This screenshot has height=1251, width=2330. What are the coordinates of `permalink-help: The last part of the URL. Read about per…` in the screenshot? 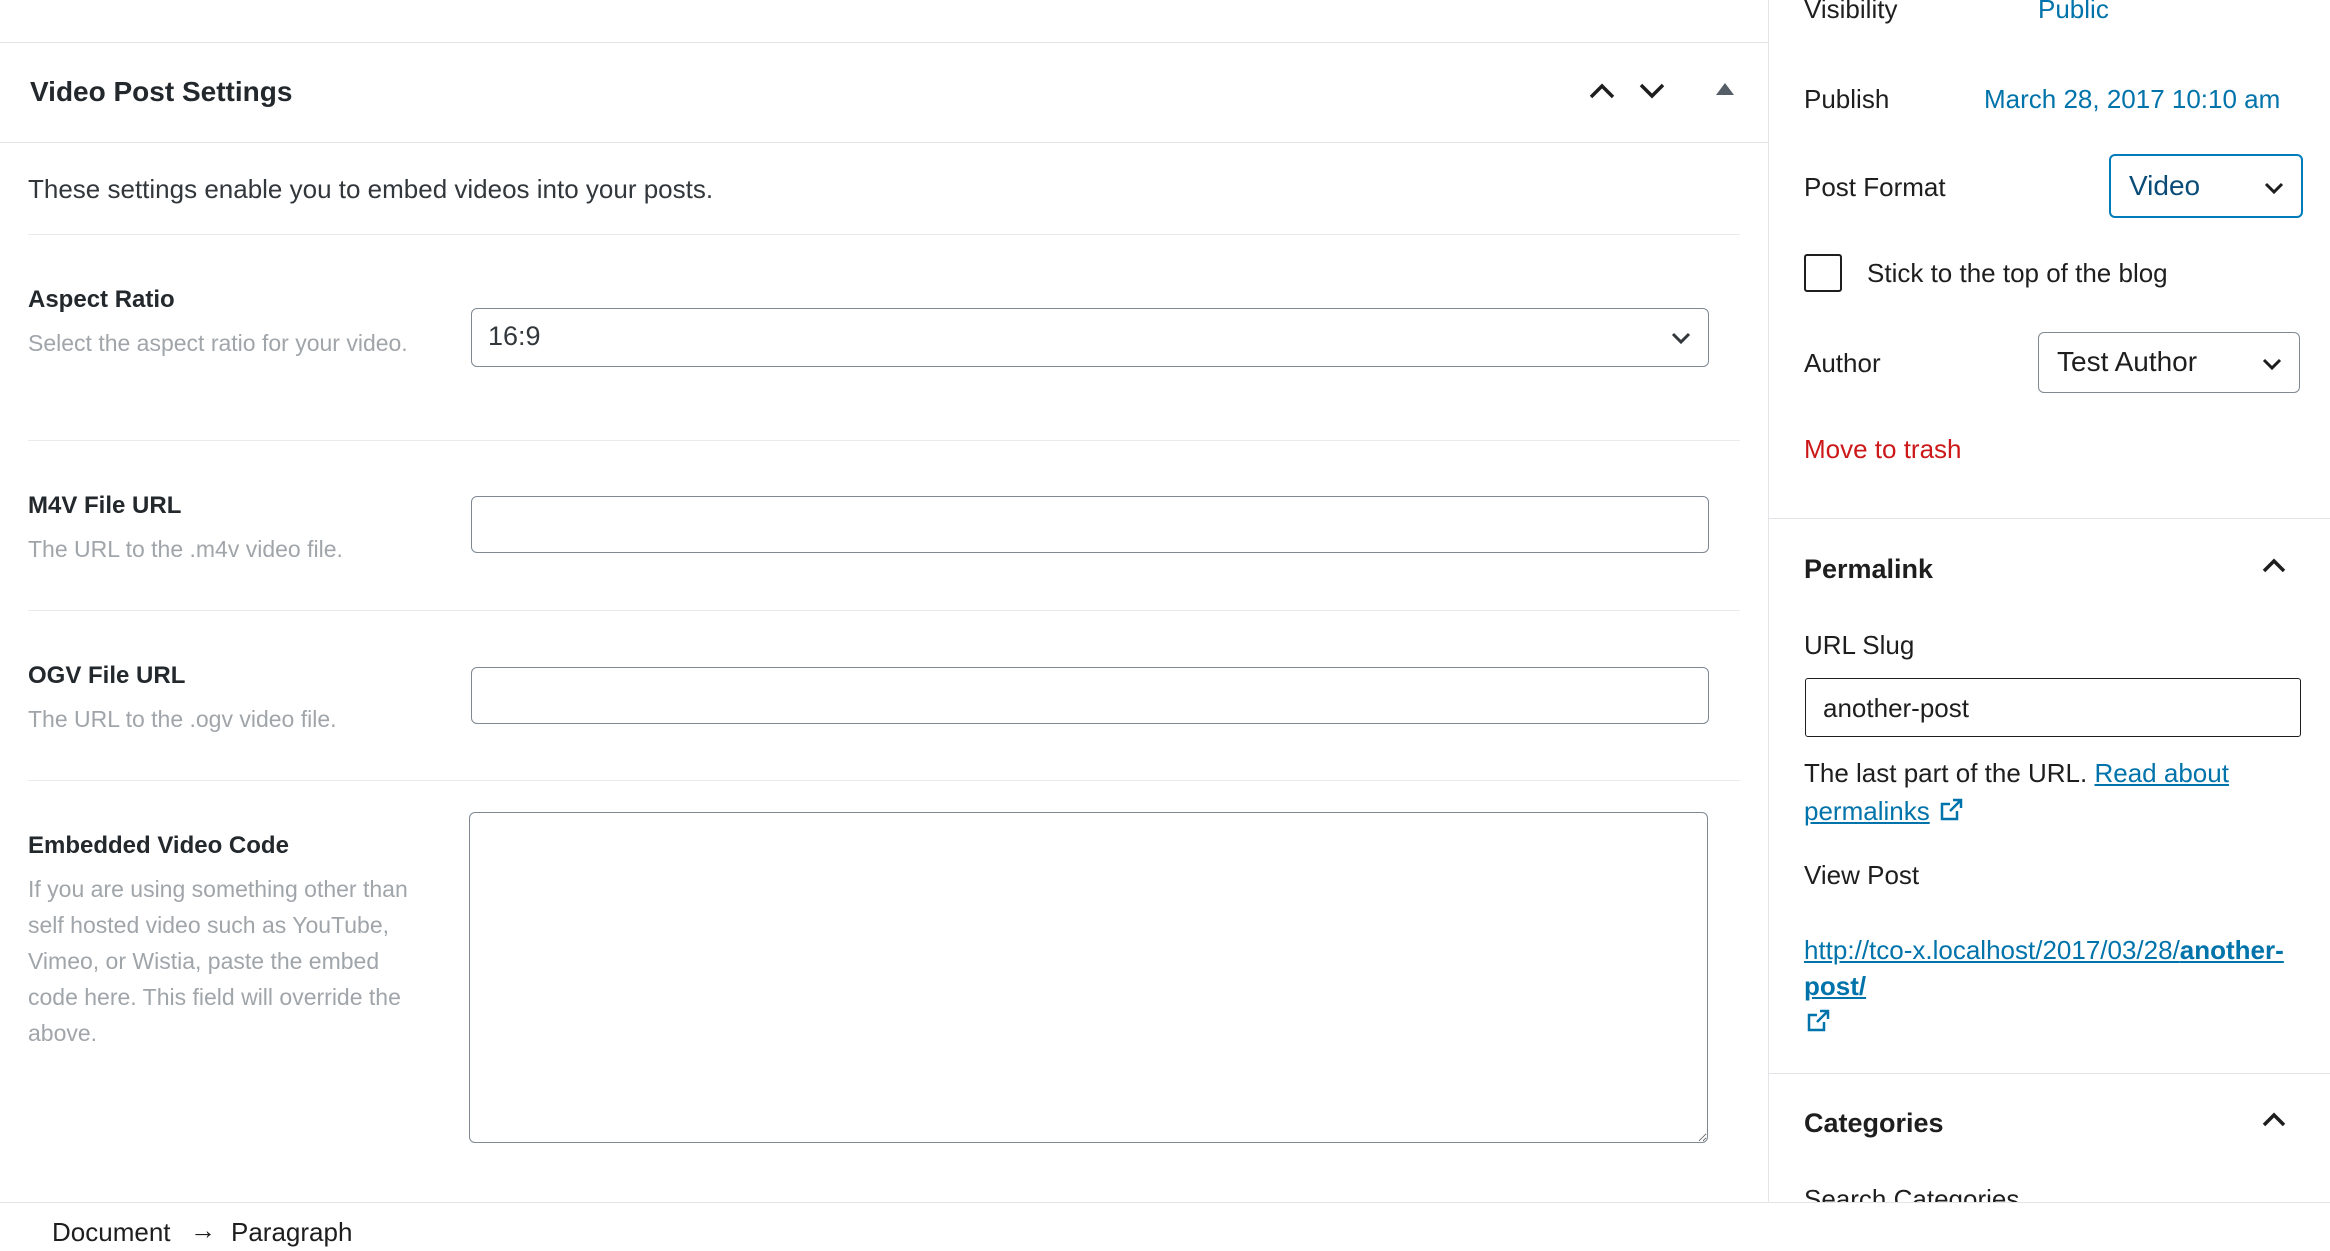 It's located at (2044, 792).